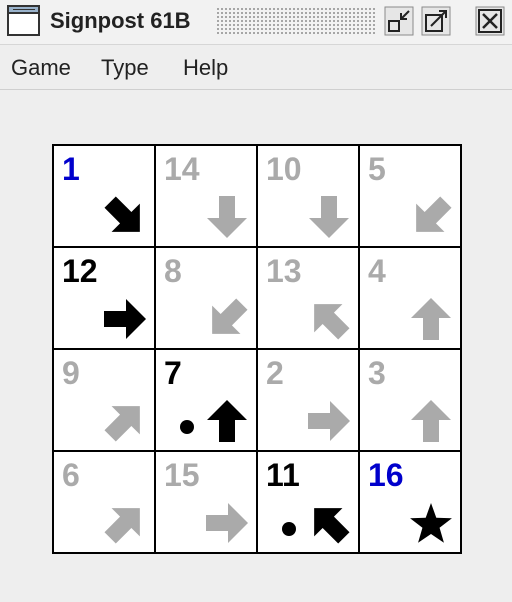 This screenshot has height=602, width=512. What do you see at coordinates (308, 196) in the screenshot?
I see `board-cell: 10` at bounding box center [308, 196].